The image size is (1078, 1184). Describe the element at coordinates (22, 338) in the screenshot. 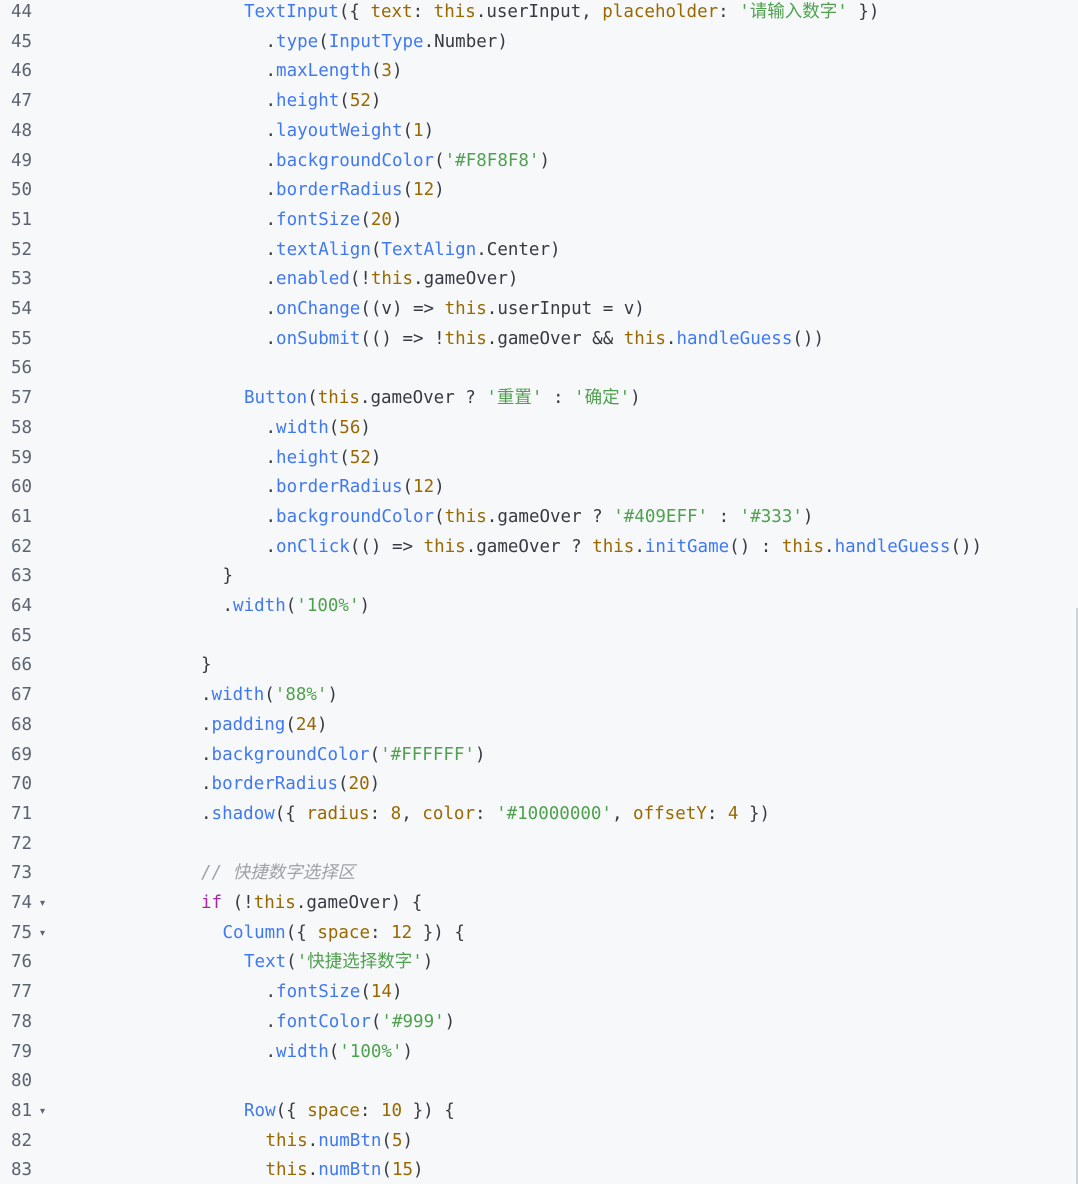

I see `line-number: 55` at that location.